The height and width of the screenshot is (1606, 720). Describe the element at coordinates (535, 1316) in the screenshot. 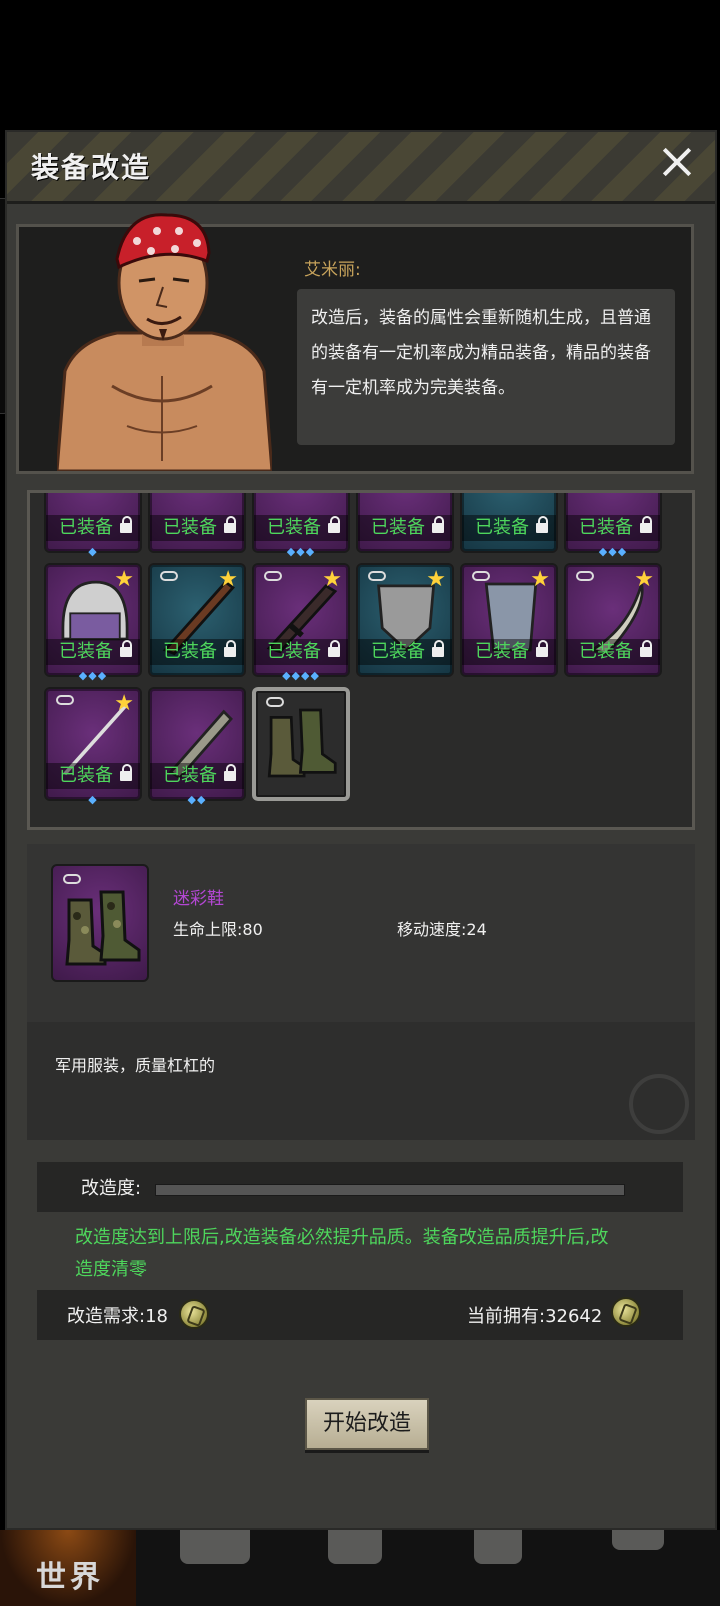

I see `owned-label: 当前拥有:32642` at that location.